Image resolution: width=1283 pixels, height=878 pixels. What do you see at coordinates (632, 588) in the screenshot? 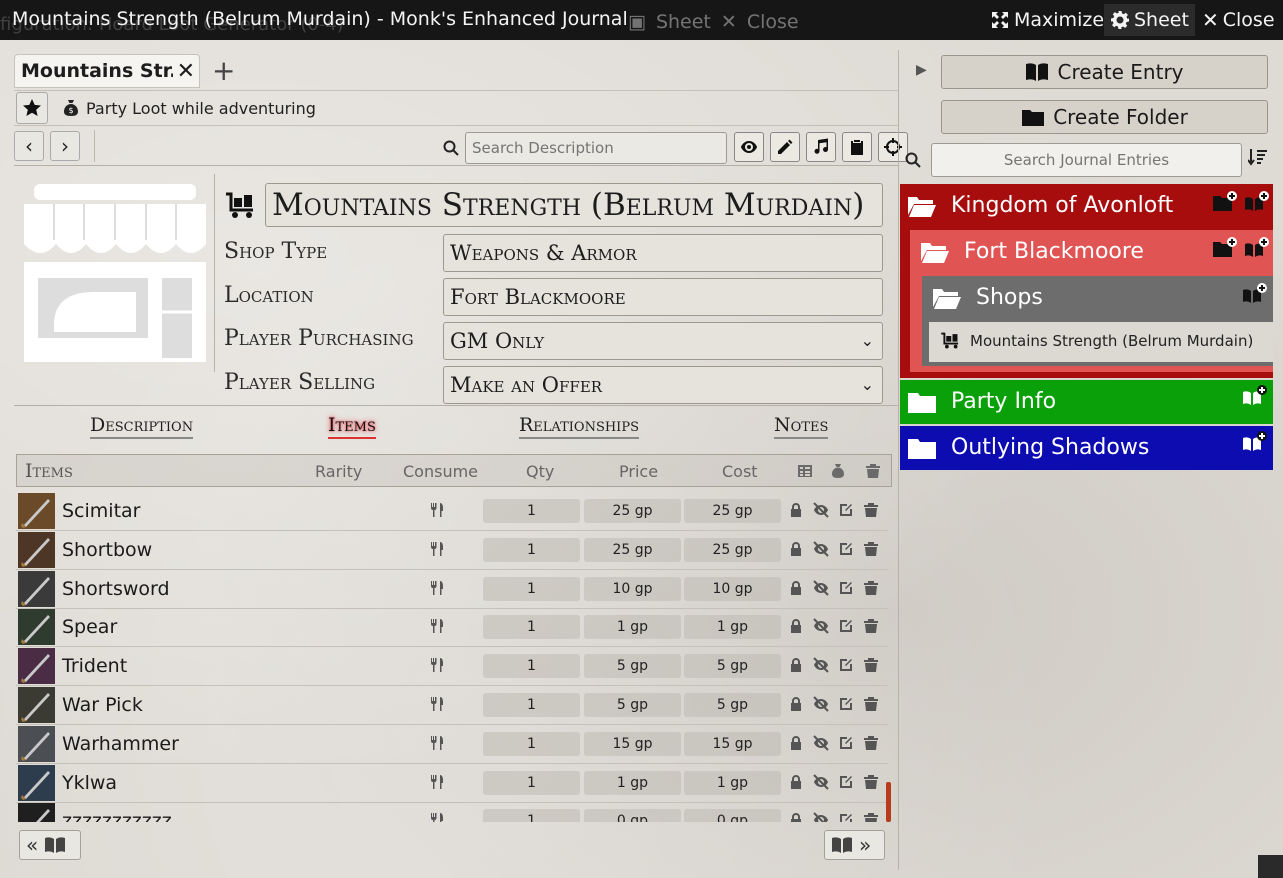
I see `item-price: 10 gp` at bounding box center [632, 588].